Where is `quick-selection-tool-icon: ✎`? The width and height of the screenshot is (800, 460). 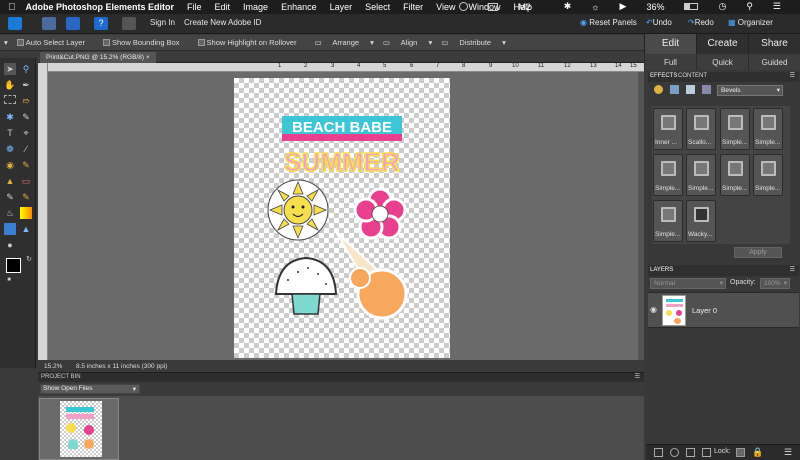 quick-selection-tool-icon: ✎ is located at coordinates (26, 117).